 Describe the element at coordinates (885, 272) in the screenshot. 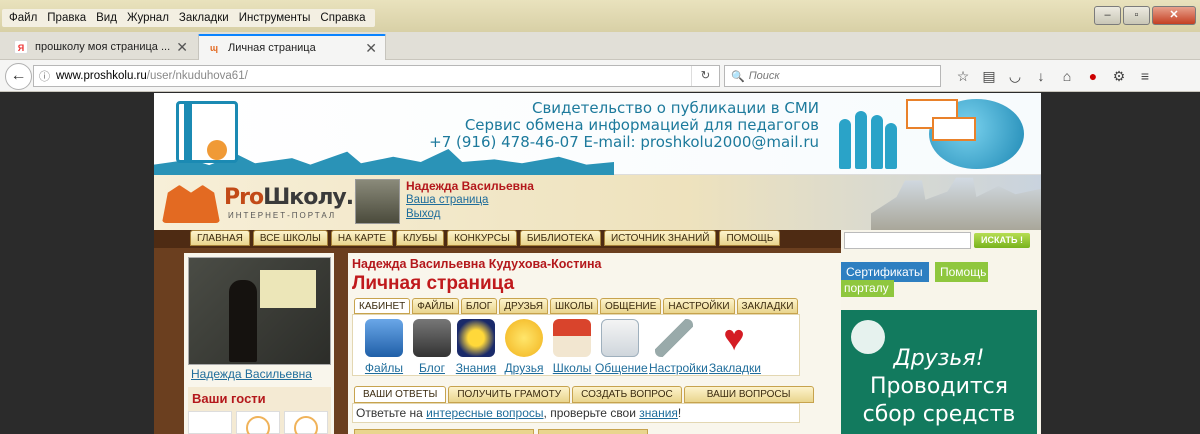

I see `certificates-button: Сертификаты` at that location.